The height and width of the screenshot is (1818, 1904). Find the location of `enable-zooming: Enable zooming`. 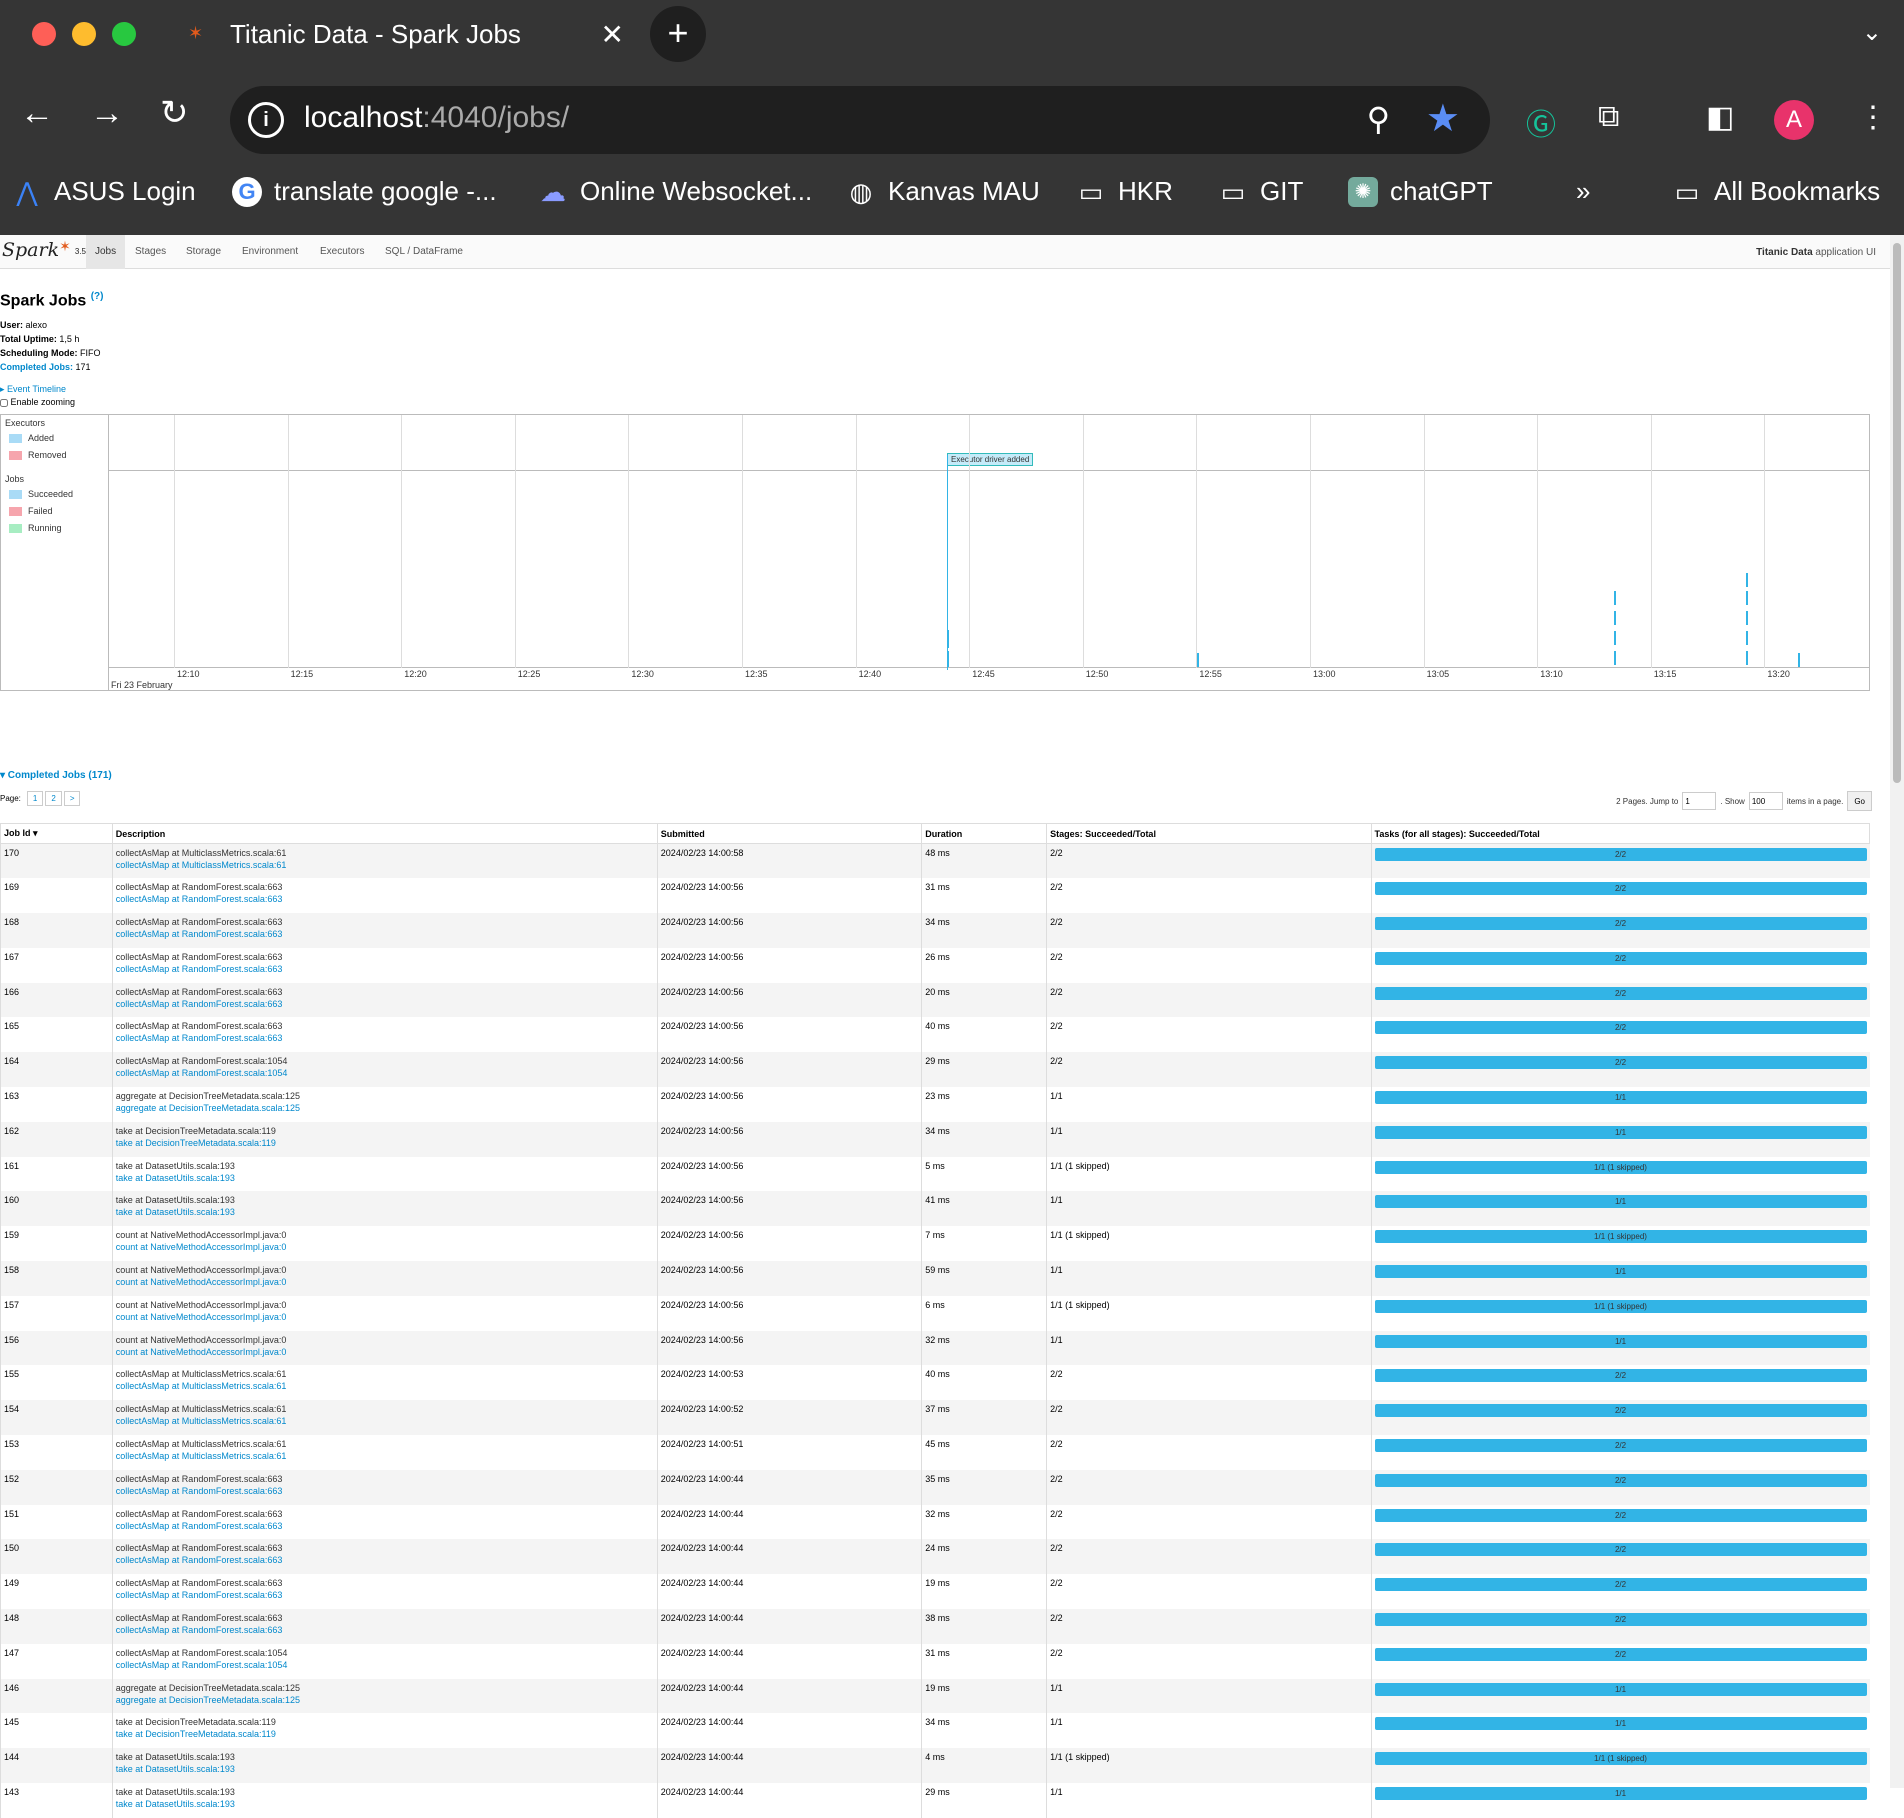

enable-zooming: Enable zooming is located at coordinates (37, 402).